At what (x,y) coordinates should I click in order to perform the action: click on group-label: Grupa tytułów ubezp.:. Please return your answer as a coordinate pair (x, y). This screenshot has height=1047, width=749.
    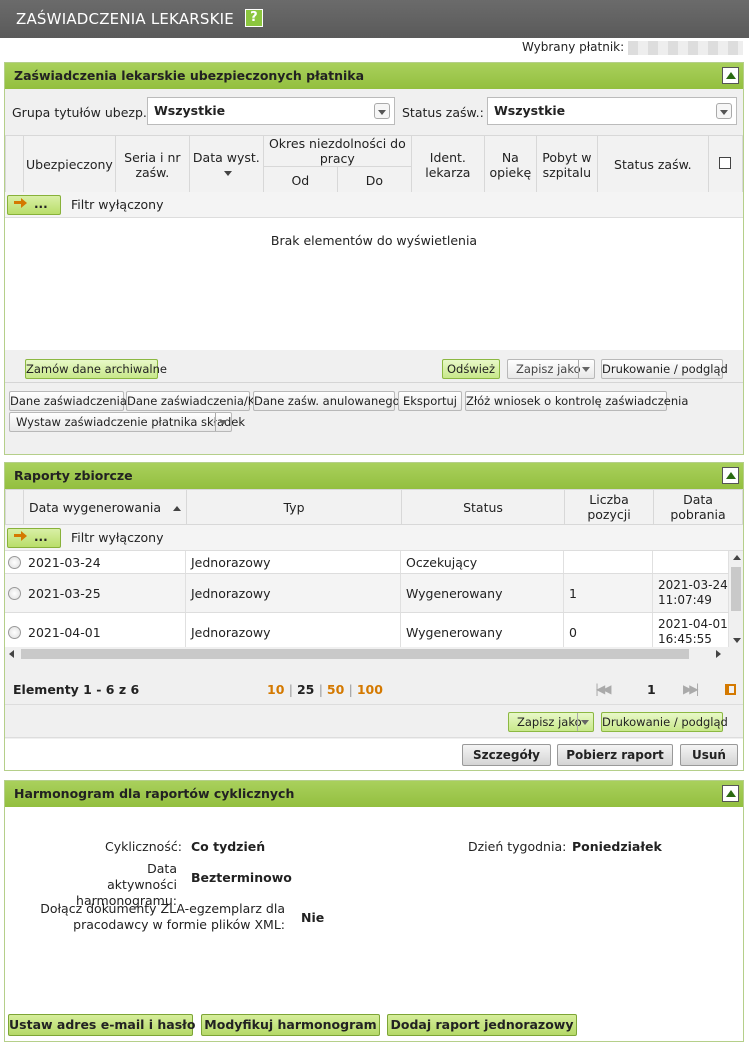
    Looking at the image, I should click on (82, 112).